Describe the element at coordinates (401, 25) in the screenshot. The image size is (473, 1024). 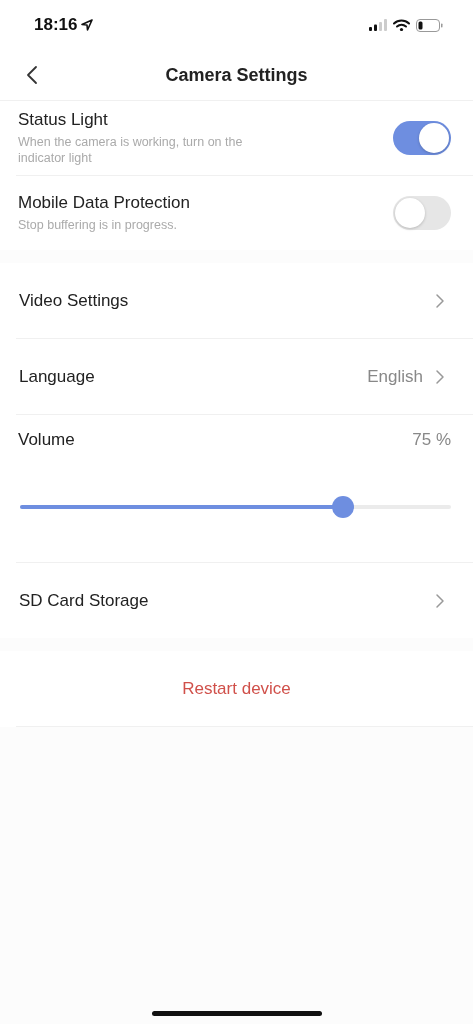
I see `wifi-icon` at that location.